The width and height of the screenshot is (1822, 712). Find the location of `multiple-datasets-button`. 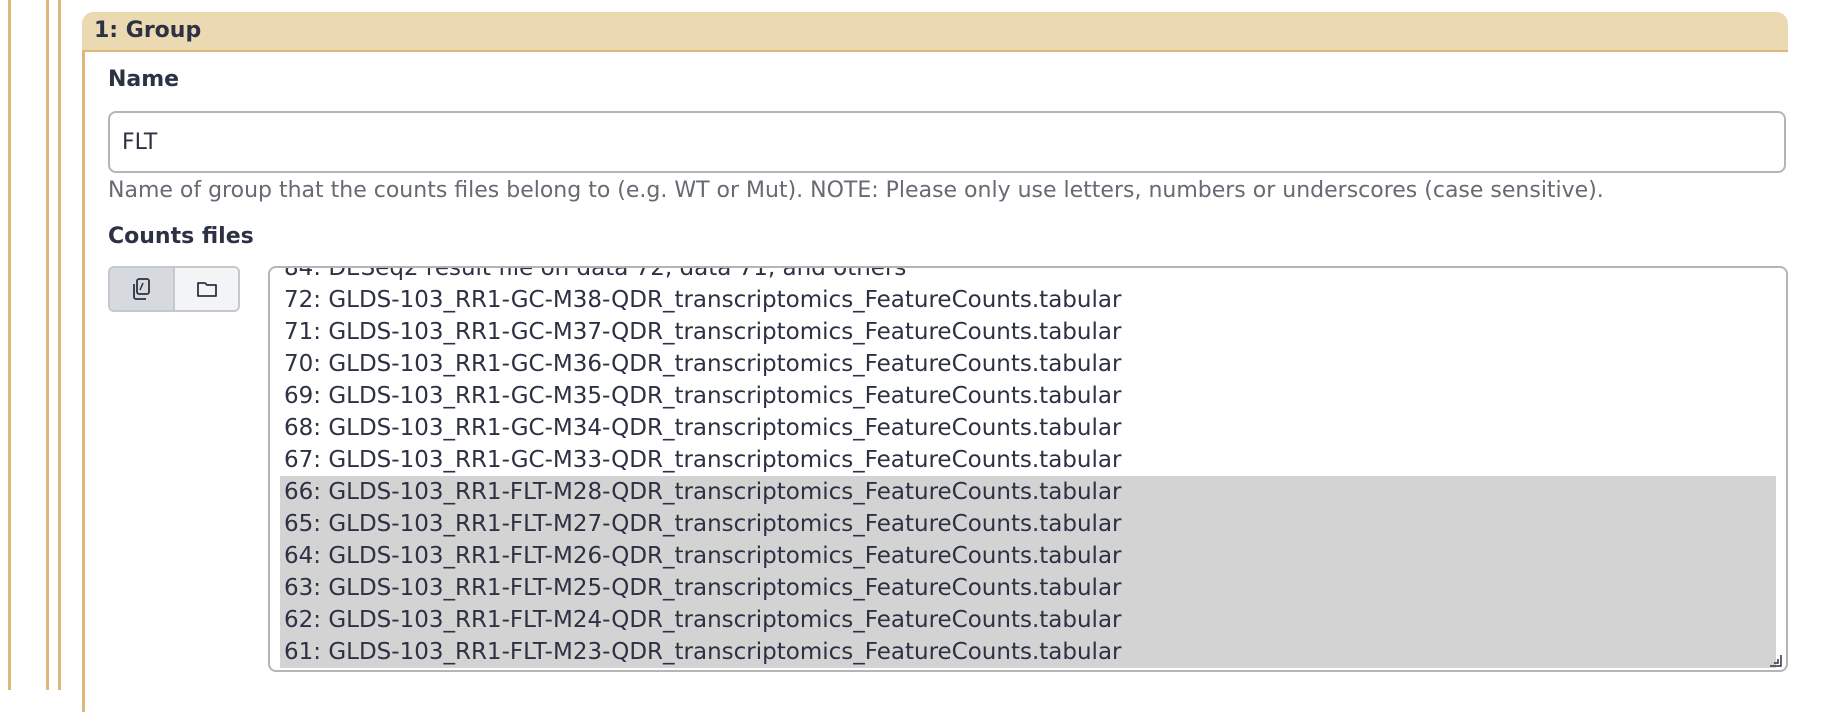

multiple-datasets-button is located at coordinates (142, 289).